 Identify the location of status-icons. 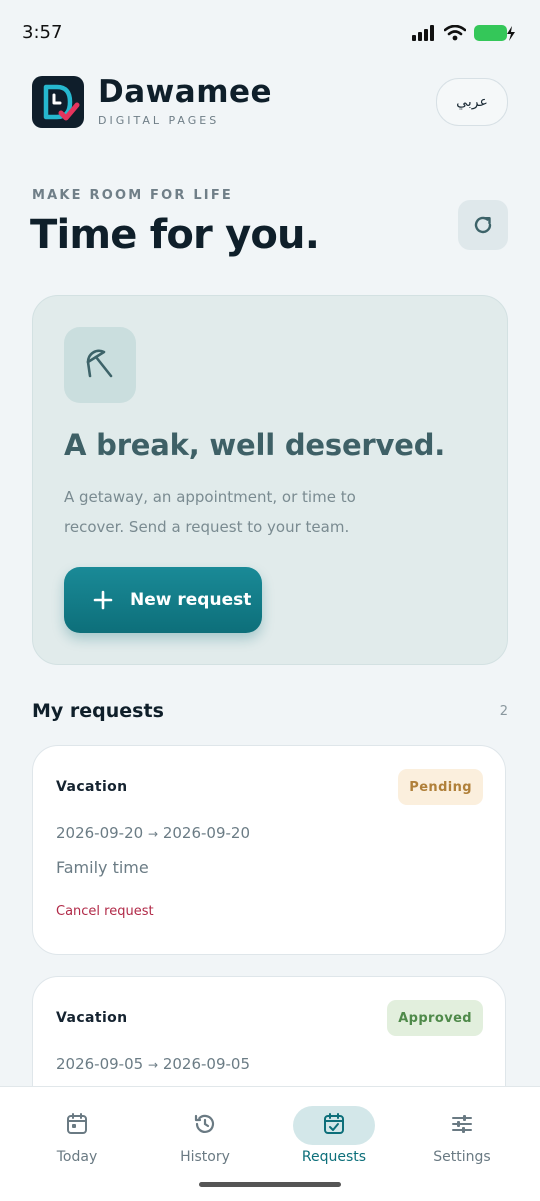
(464, 33).